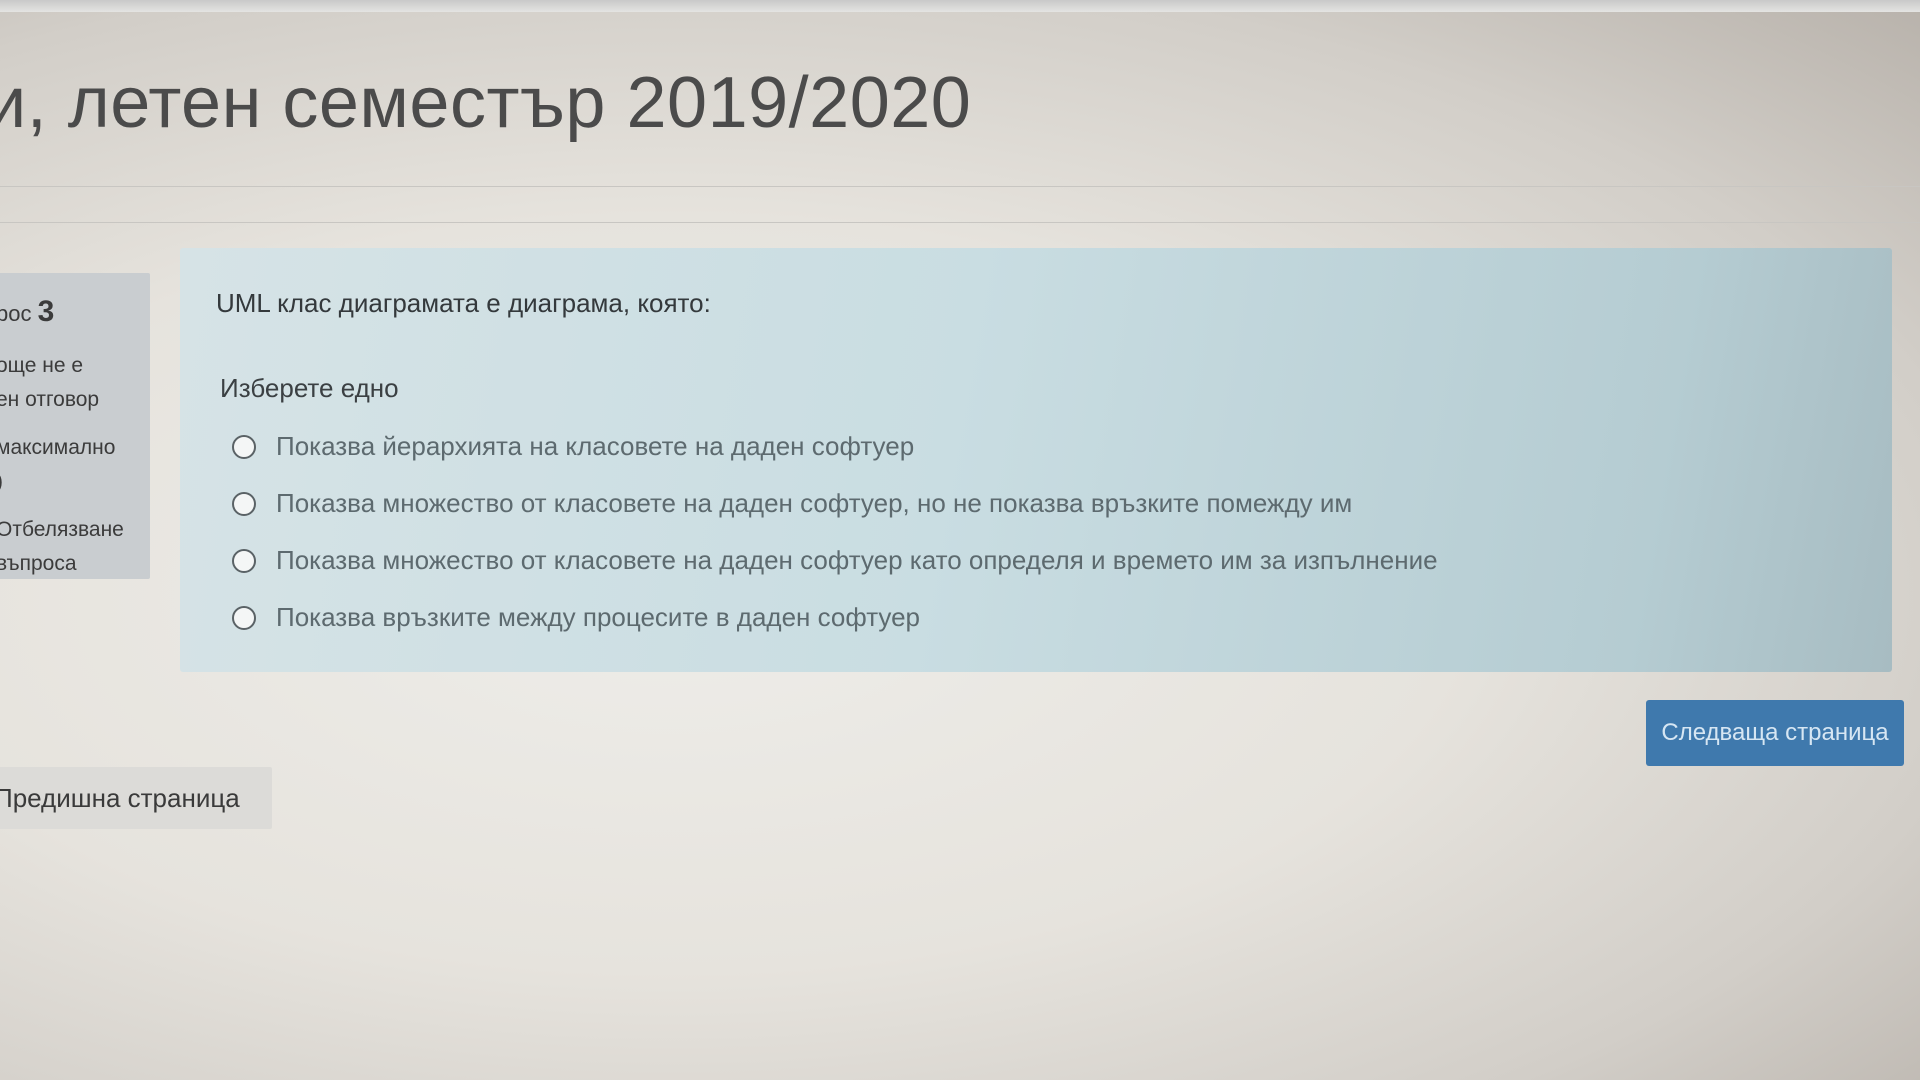 This screenshot has width=1920, height=1080. What do you see at coordinates (960, 6) in the screenshot?
I see `window-top-edge` at bounding box center [960, 6].